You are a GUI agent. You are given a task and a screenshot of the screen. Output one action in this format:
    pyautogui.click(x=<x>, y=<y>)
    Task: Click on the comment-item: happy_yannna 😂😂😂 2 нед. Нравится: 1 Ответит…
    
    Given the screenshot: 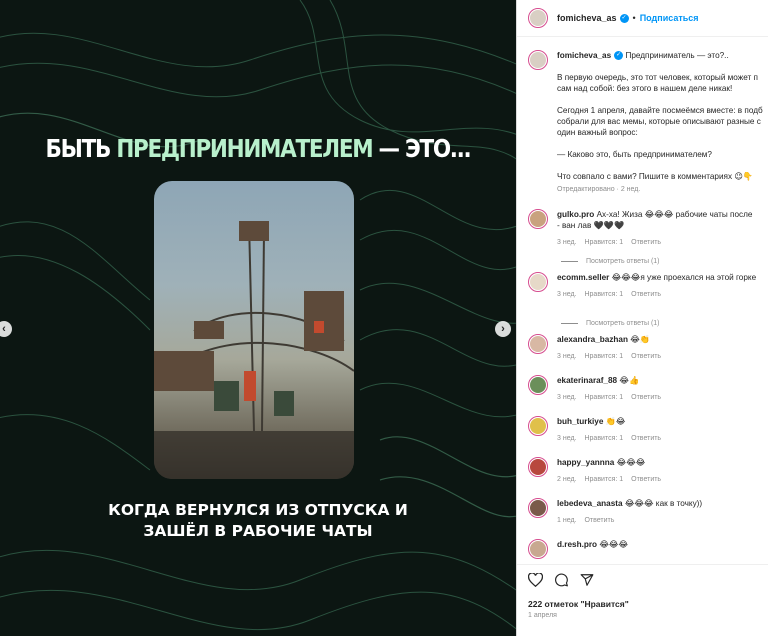 What is the action you would take?
    pyautogui.click(x=642, y=477)
    